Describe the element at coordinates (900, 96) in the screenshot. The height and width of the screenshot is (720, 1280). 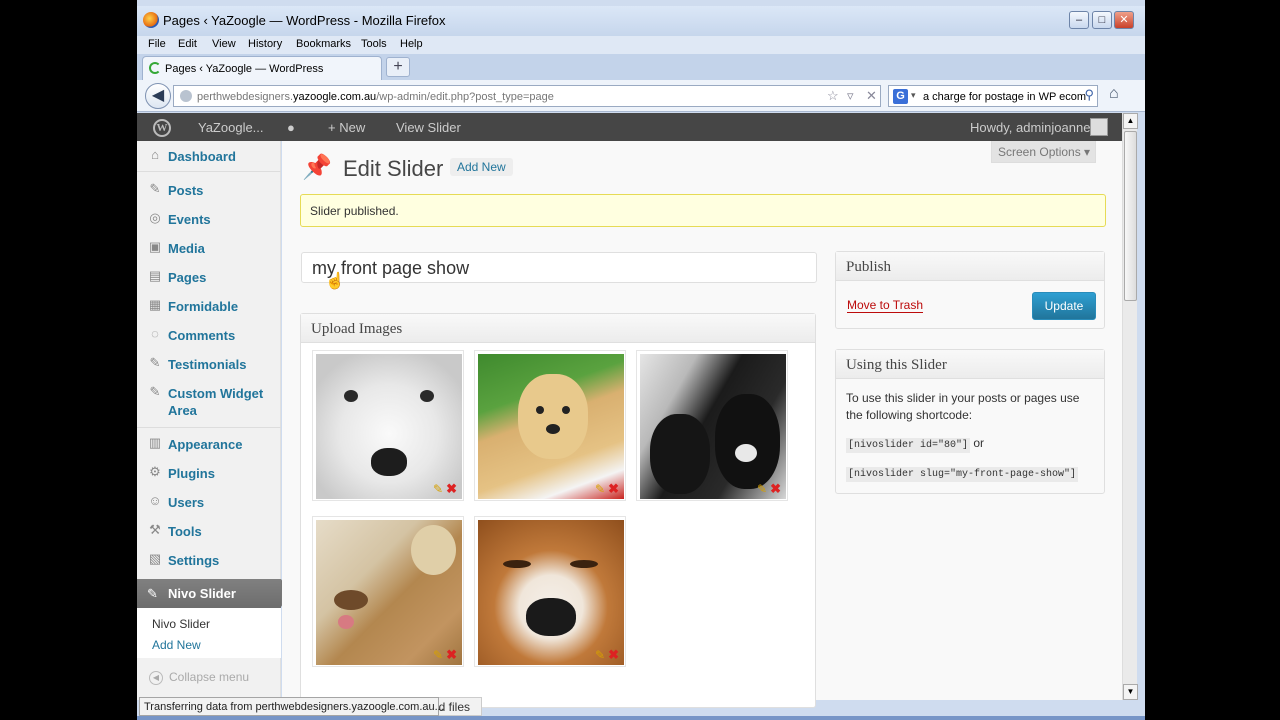
I see `google-icon: G` at that location.